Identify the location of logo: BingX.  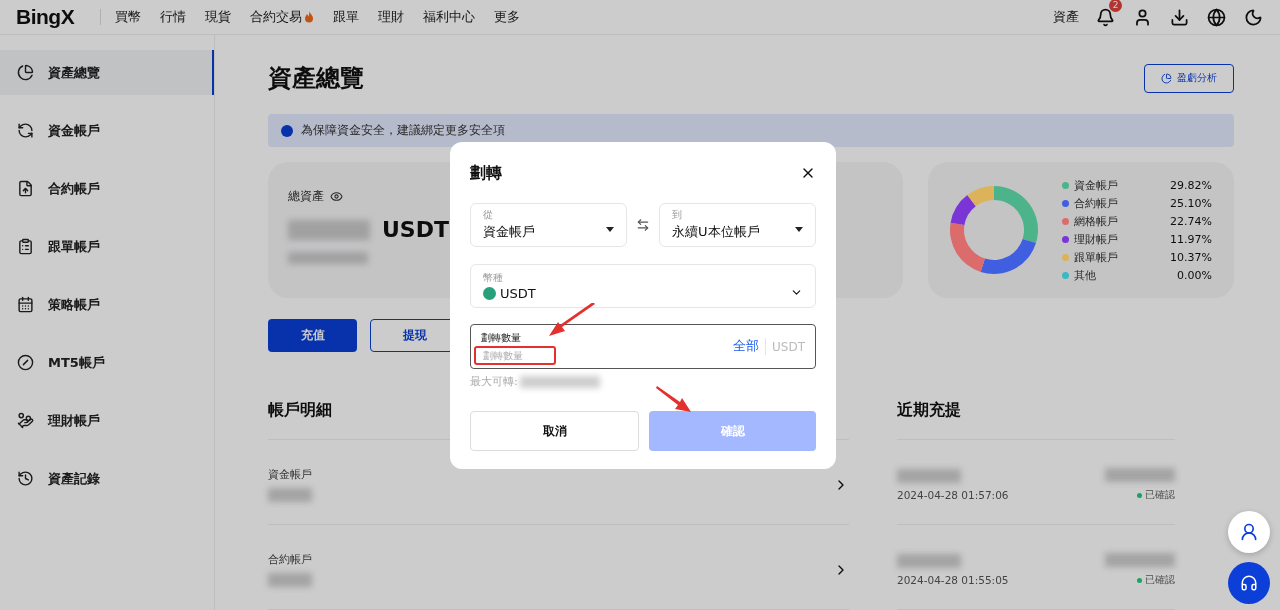
(45, 17).